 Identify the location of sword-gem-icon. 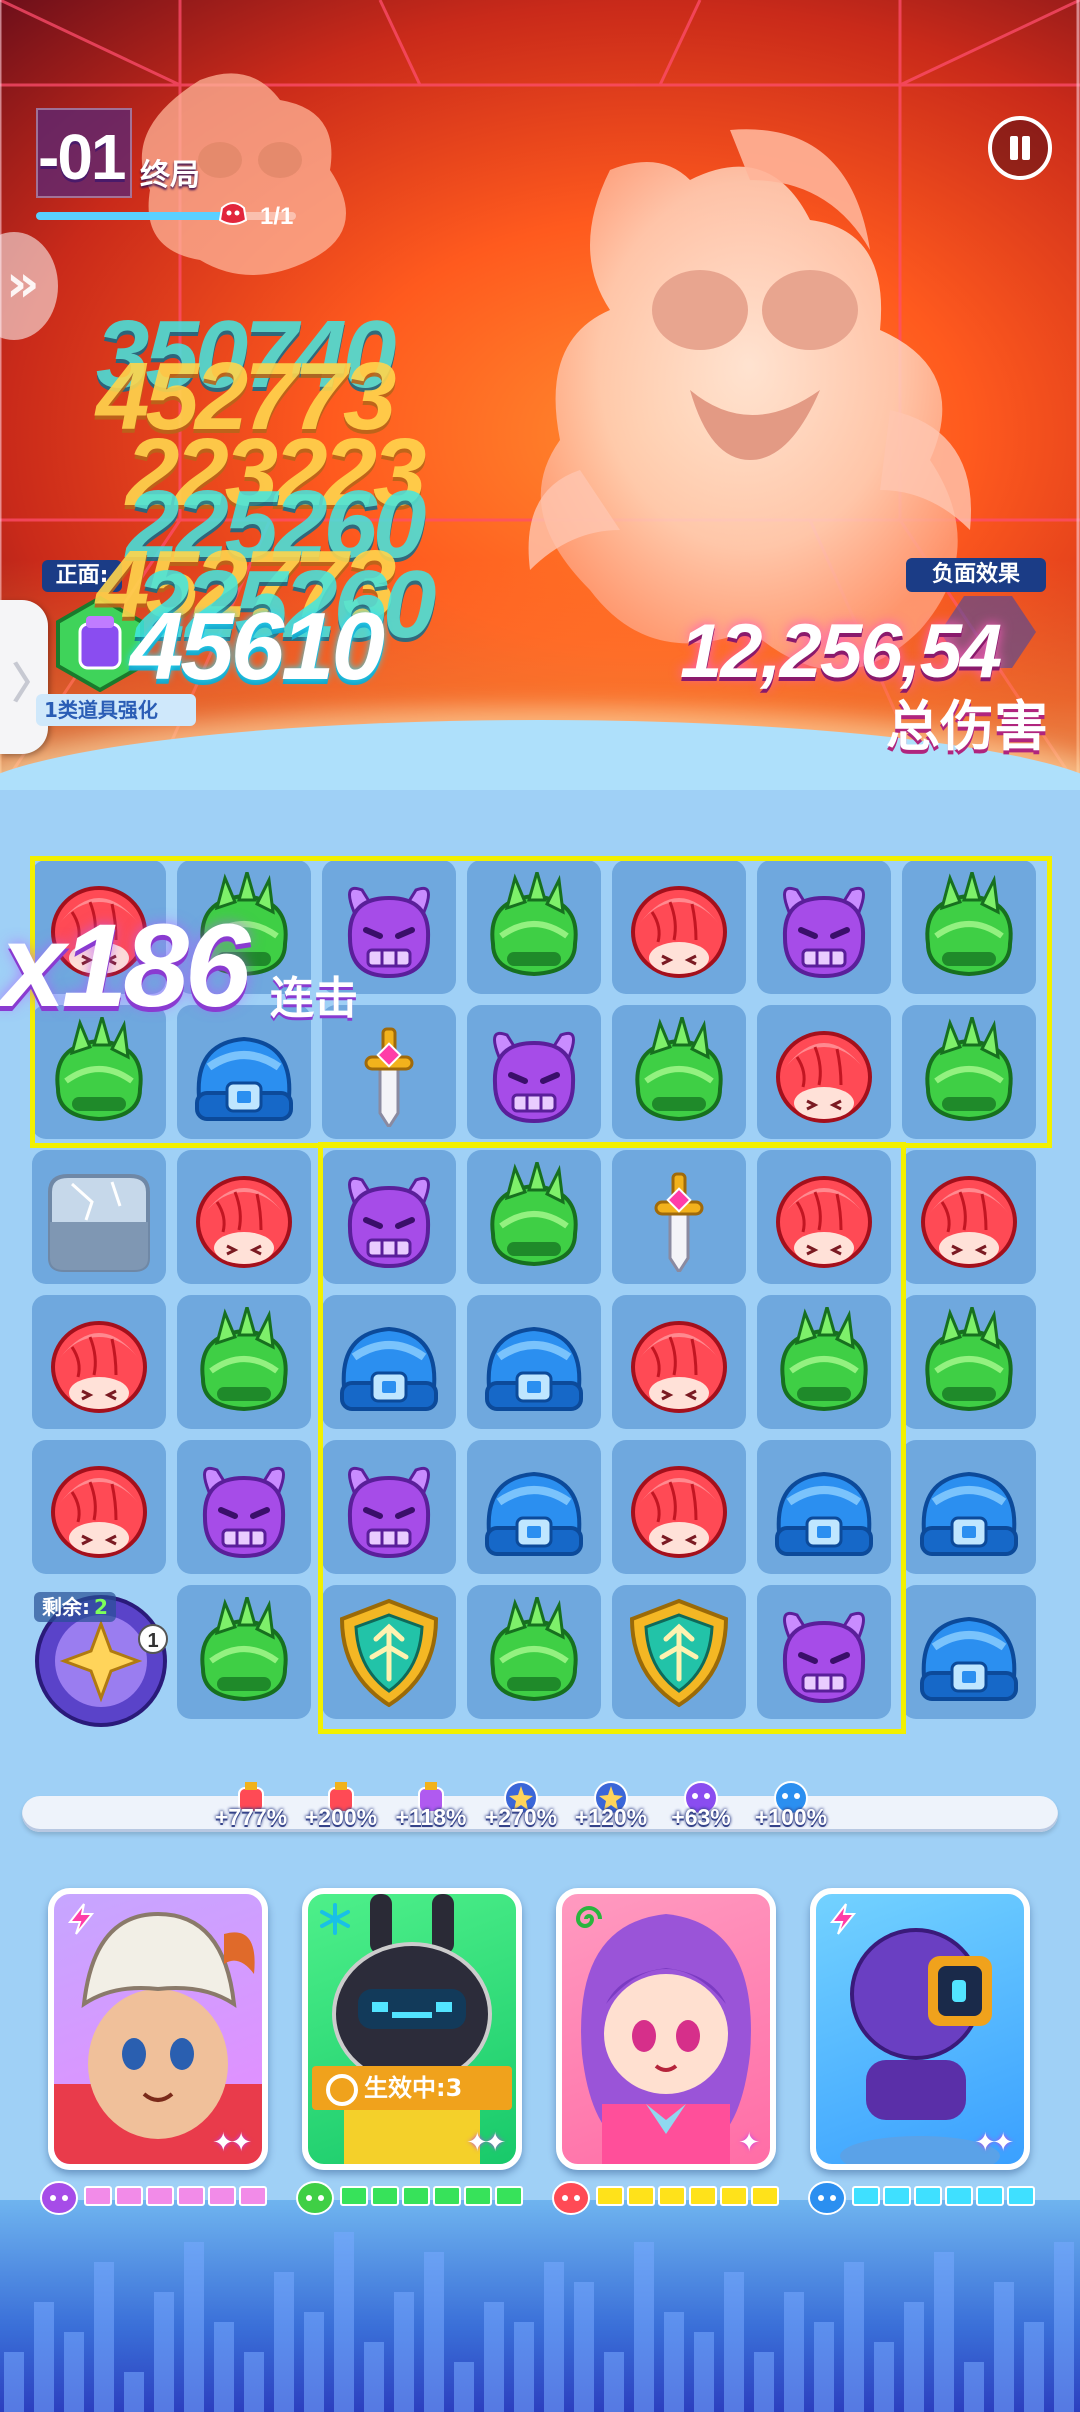
(679, 1222).